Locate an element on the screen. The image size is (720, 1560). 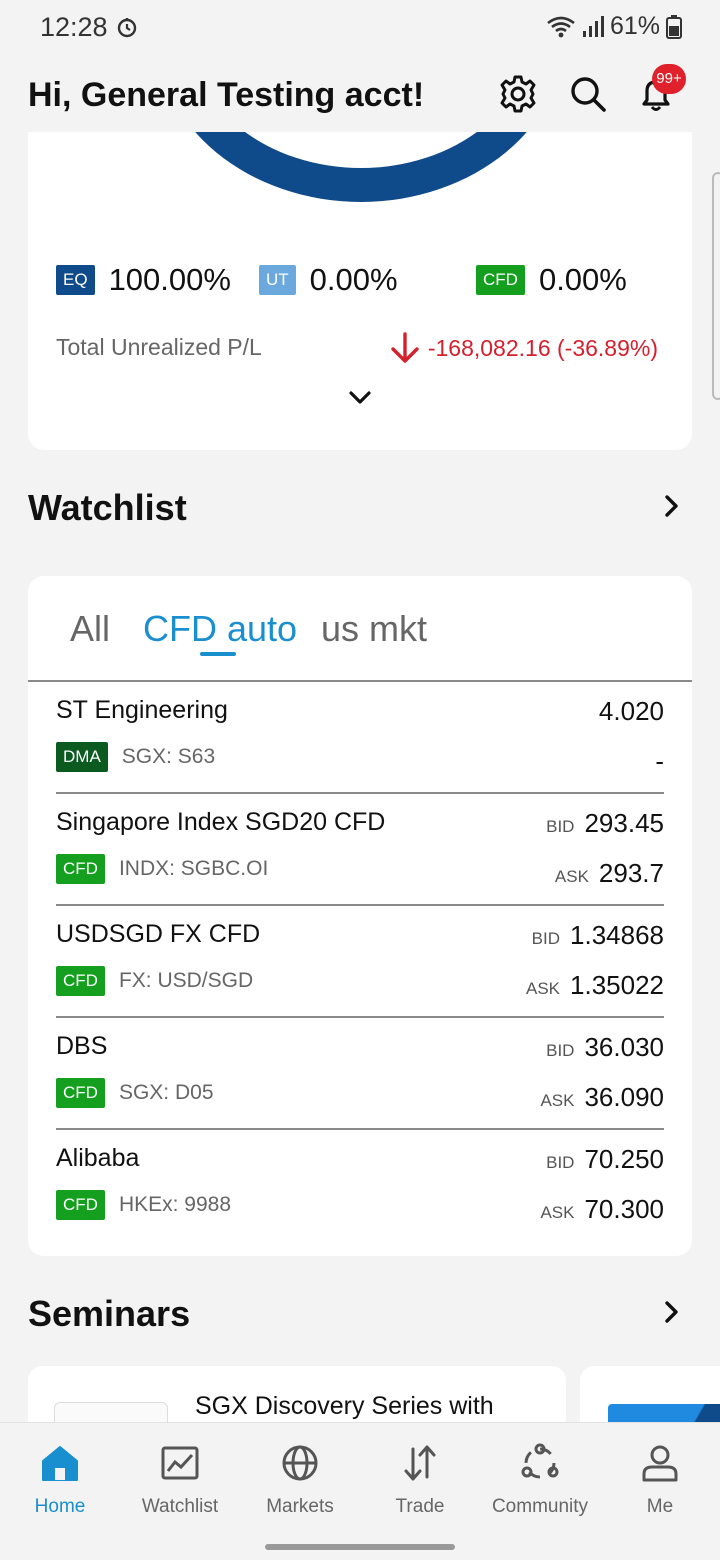
side-panel-handle is located at coordinates (716, 286).